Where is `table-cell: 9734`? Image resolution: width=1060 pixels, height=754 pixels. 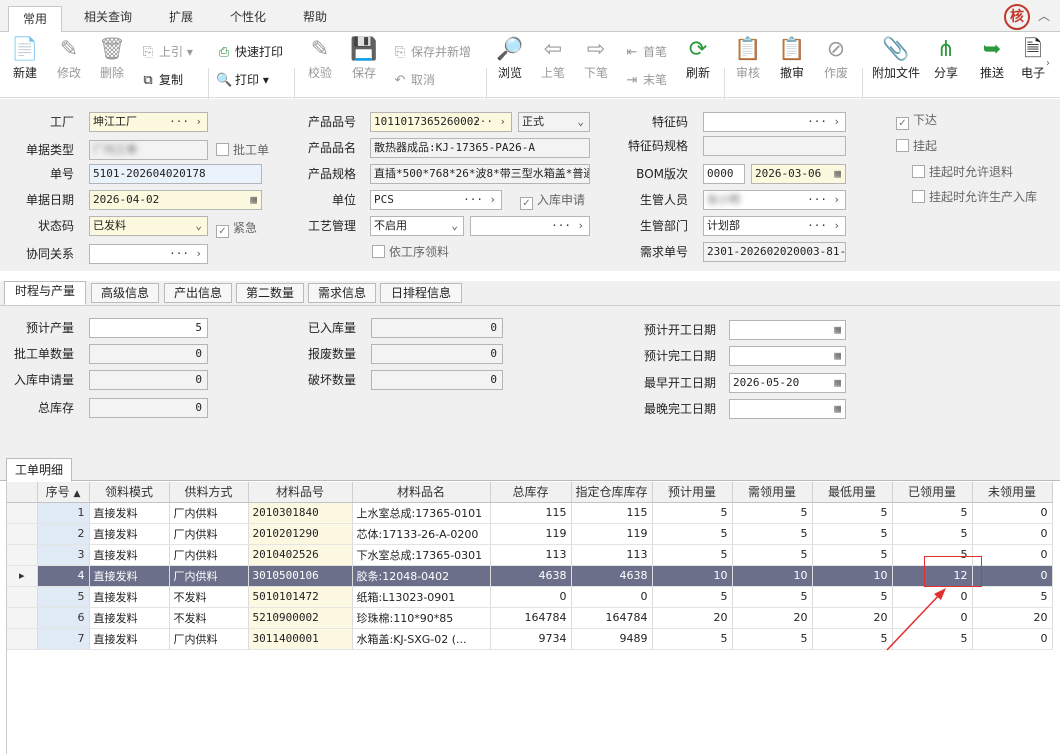
table-cell: 9734 is located at coordinates (531, 639).